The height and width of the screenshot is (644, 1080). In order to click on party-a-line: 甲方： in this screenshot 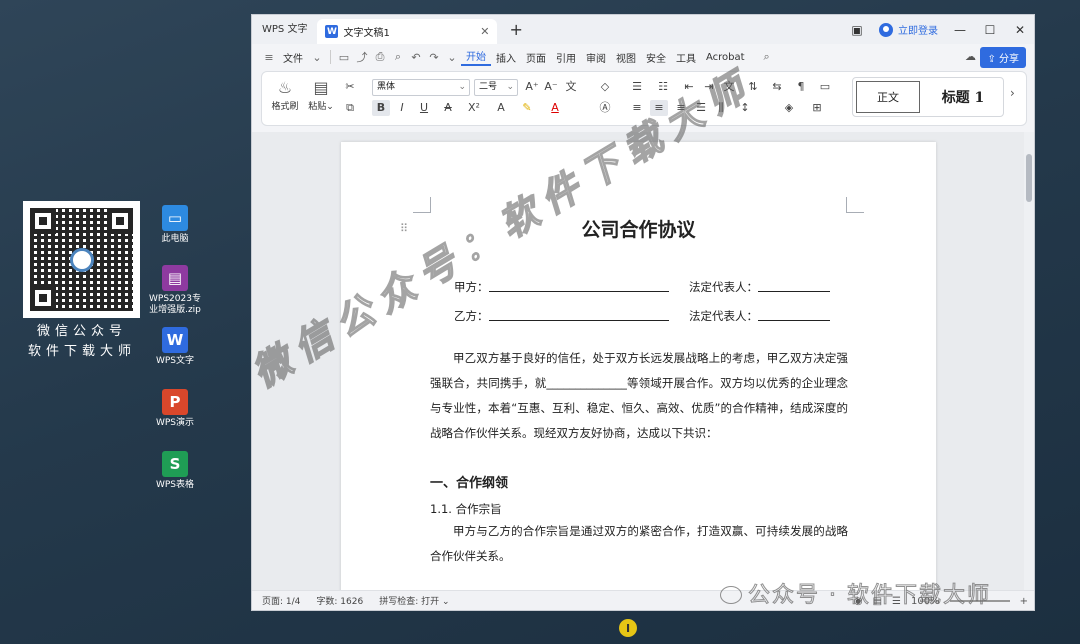, I will do `click(561, 287)`.